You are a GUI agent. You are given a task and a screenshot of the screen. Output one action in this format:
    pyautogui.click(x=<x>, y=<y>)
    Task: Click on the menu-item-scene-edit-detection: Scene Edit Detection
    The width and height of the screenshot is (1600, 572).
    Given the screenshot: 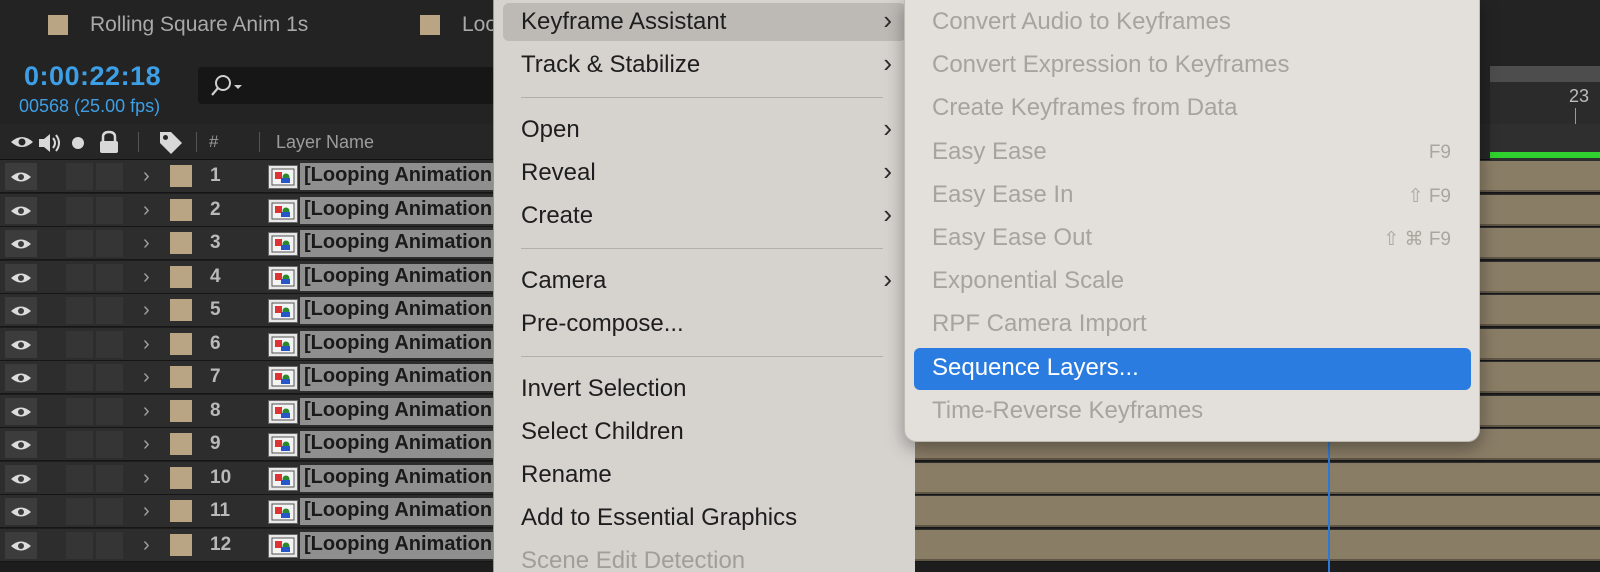 What is the action you would take?
    pyautogui.click(x=704, y=557)
    